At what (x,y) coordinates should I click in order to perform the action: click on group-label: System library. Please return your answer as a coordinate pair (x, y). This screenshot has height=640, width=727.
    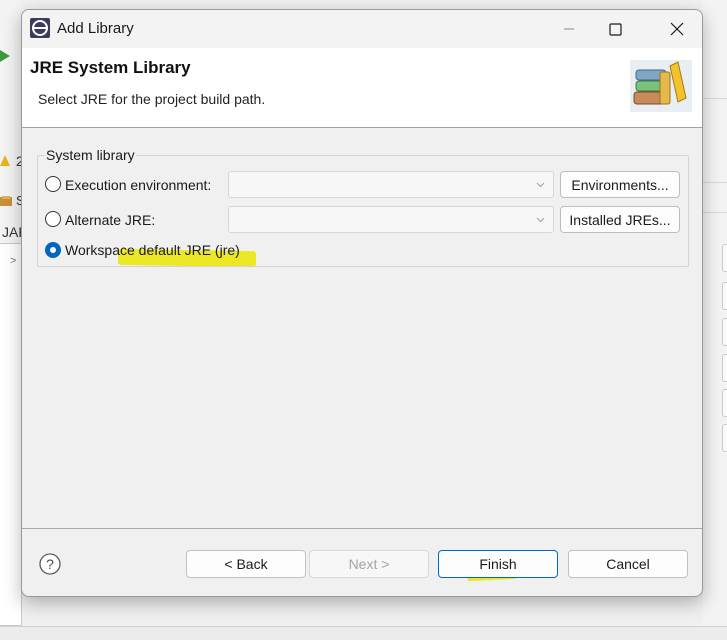
    Looking at the image, I should click on (90, 155).